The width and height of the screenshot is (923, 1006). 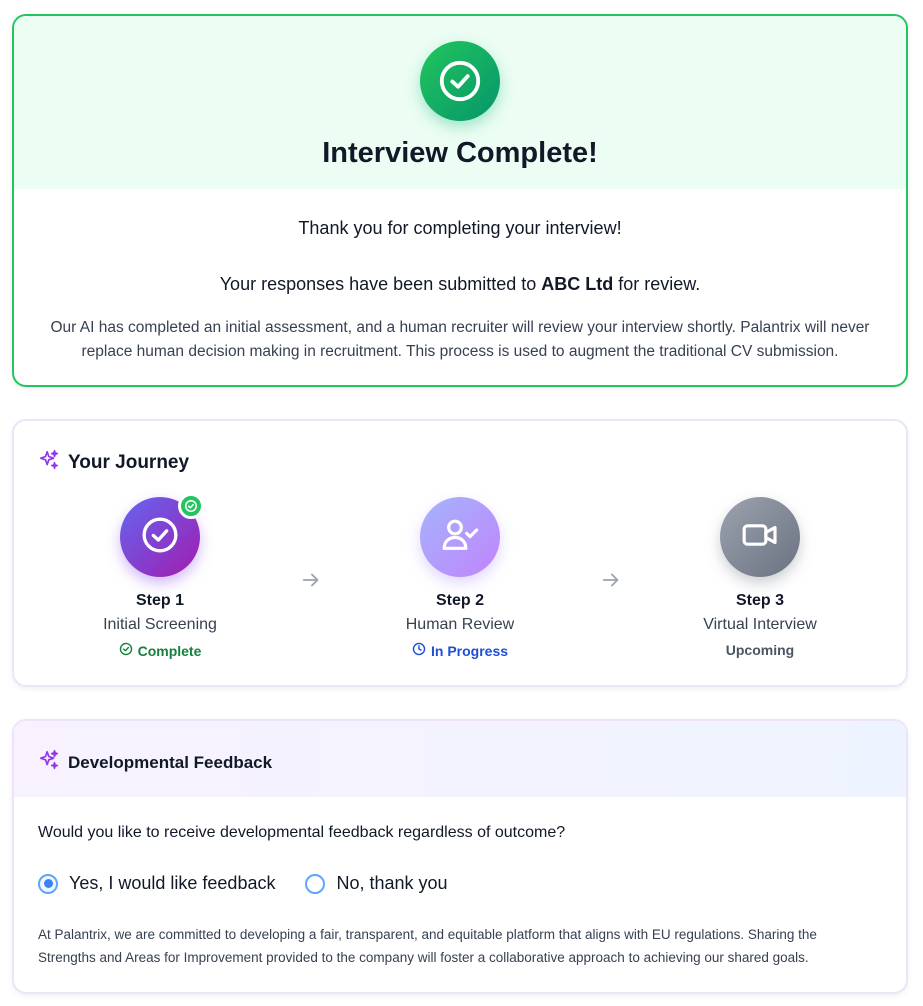 What do you see at coordinates (577, 284) in the screenshot?
I see `company-name: ABC Ltd` at bounding box center [577, 284].